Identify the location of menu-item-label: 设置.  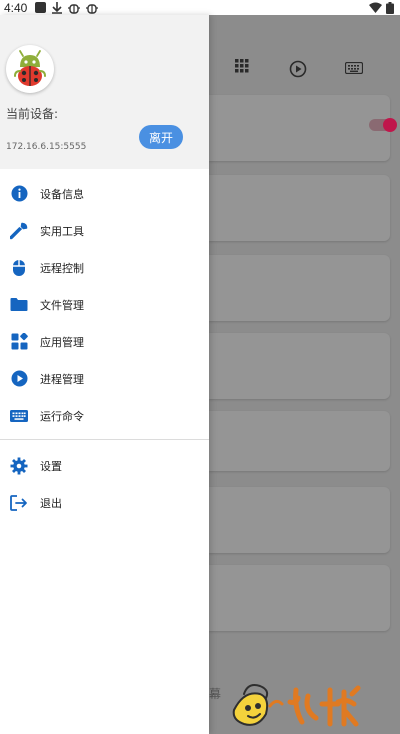
(51, 466).